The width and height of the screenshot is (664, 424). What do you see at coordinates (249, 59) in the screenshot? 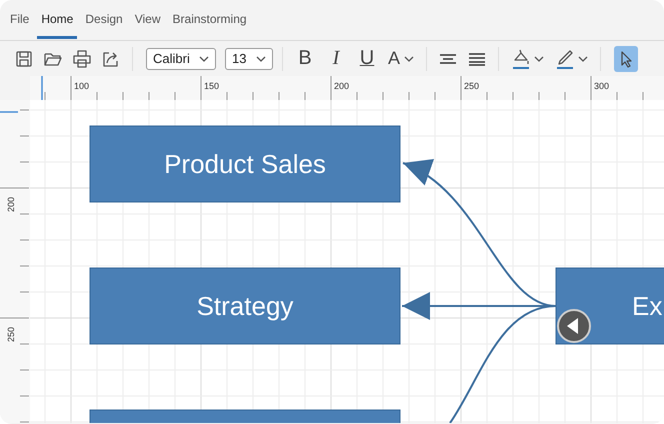
I see `font-size-dropdown: 13` at bounding box center [249, 59].